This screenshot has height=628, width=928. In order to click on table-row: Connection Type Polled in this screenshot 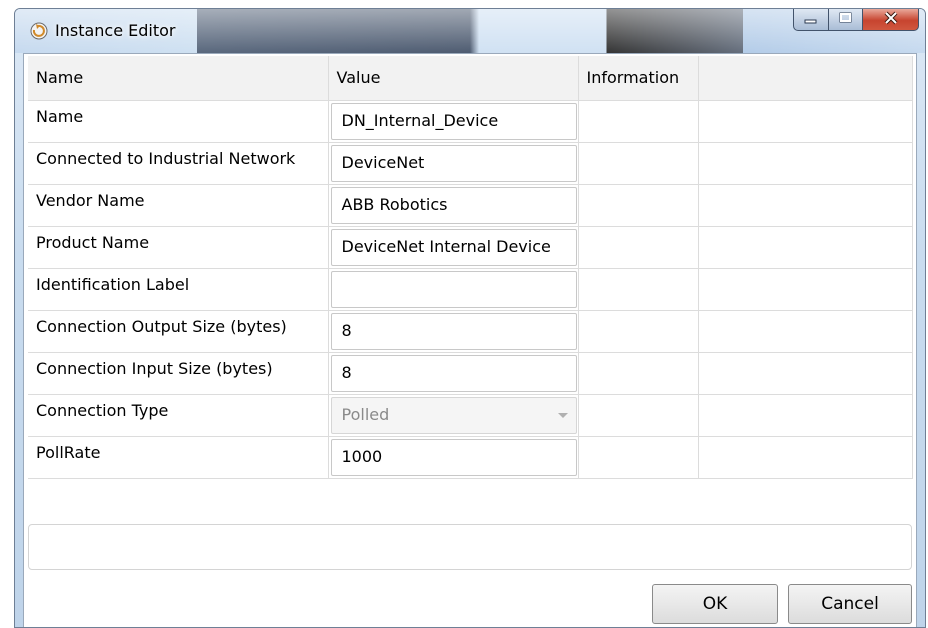, I will do `click(470, 415)`.